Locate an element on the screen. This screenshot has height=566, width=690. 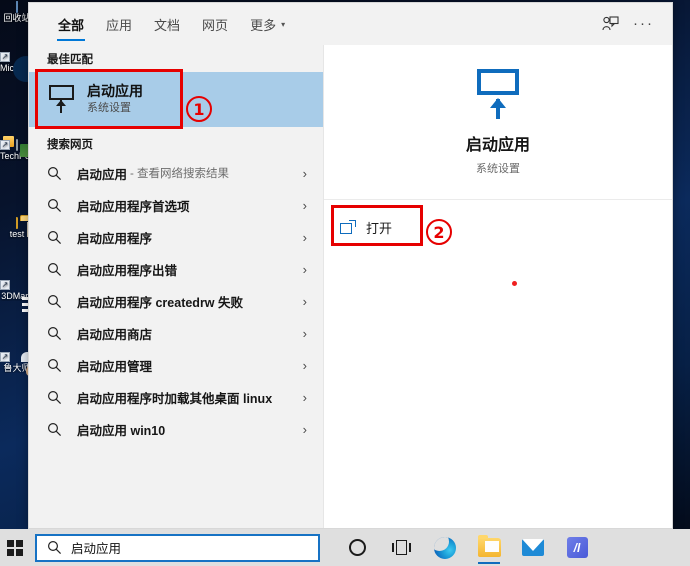
mail-icon is located at coordinates (533, 547).